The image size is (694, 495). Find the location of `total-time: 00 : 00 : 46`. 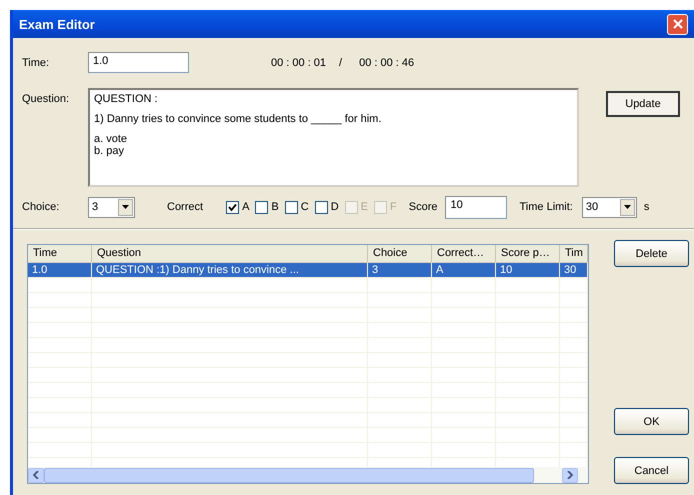

total-time: 00 : 00 : 46 is located at coordinates (386, 62).